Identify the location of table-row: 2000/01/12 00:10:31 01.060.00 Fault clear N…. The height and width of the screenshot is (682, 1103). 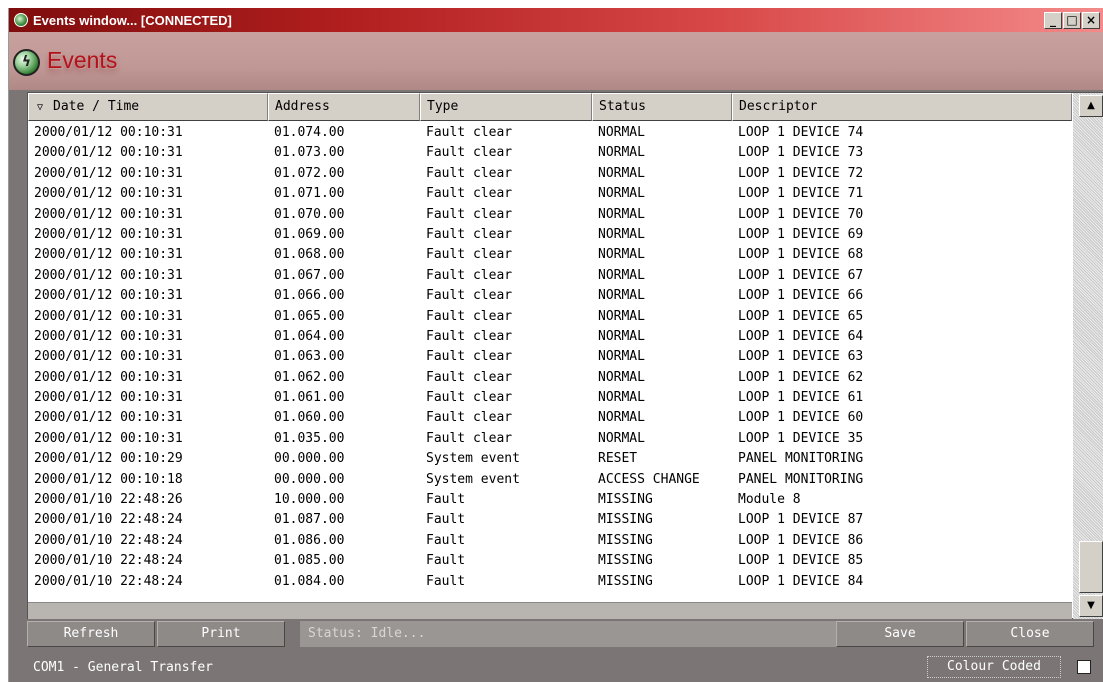
(550, 418).